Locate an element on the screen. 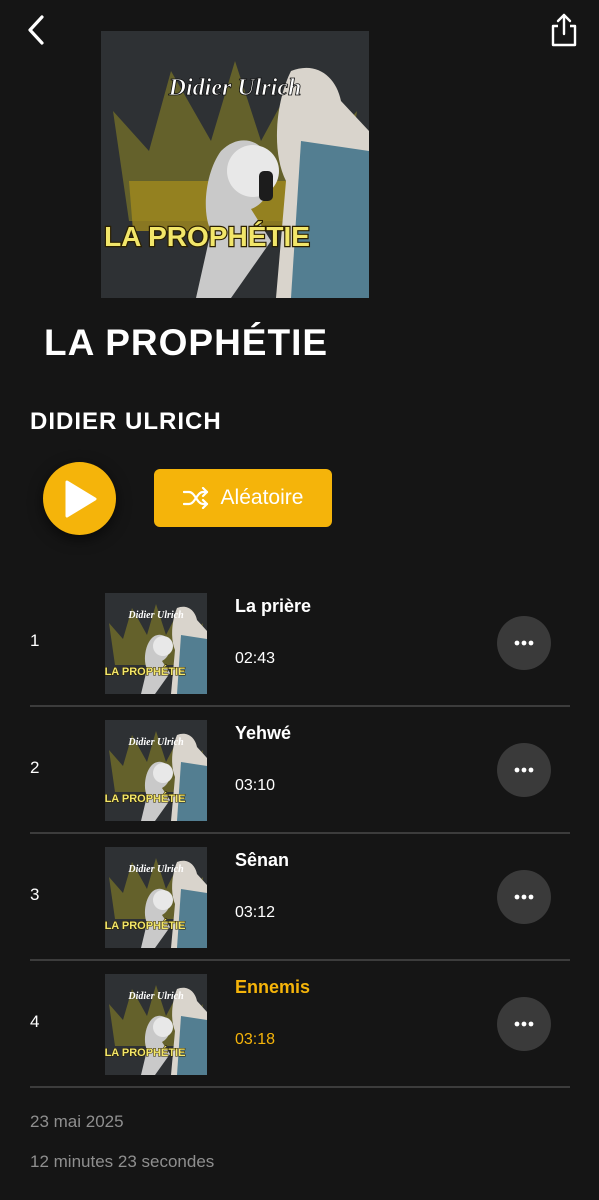 The height and width of the screenshot is (1200, 599). track-duration: 02:43 is located at coordinates (255, 658).